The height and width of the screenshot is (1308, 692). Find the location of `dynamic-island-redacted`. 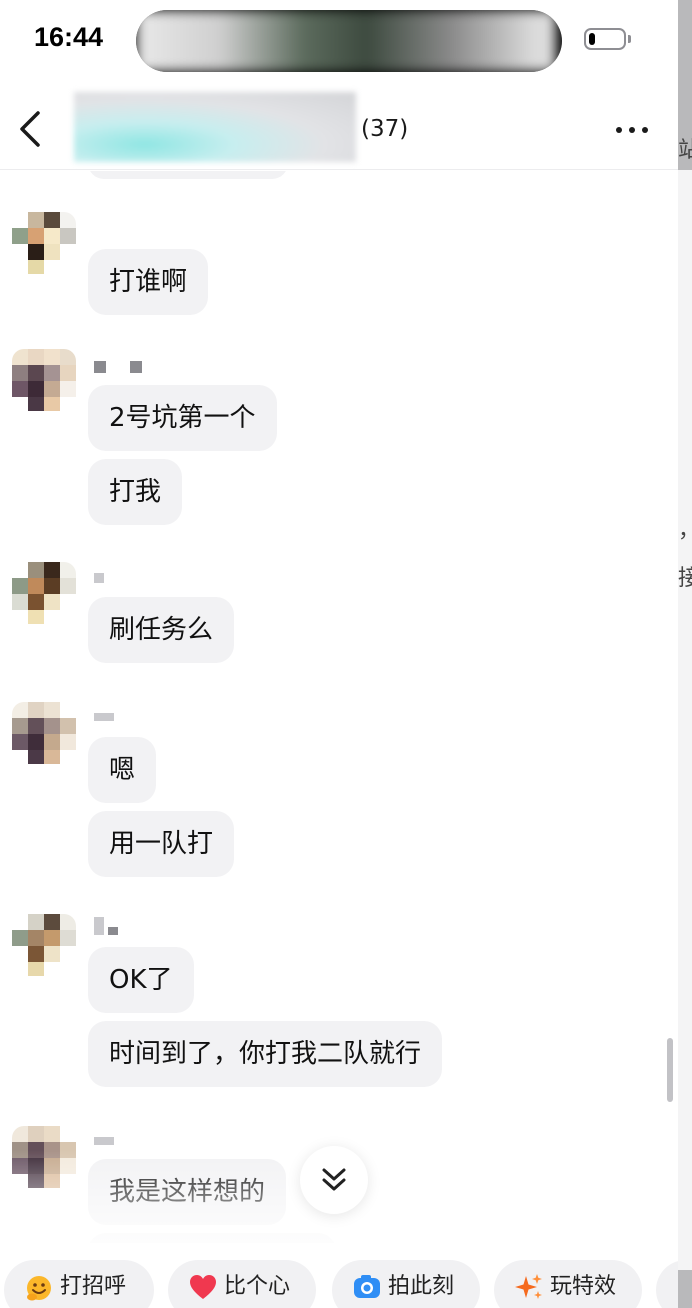

dynamic-island-redacted is located at coordinates (349, 41).